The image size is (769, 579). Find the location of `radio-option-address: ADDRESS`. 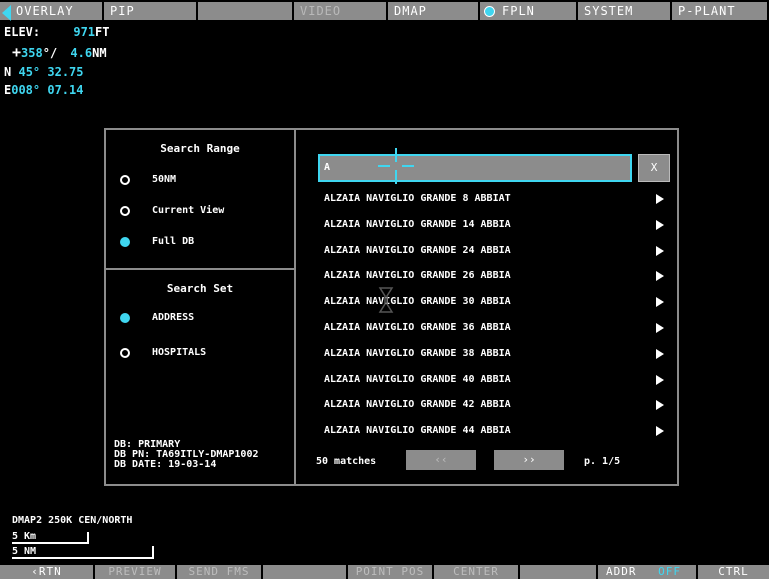

radio-option-address: ADDRESS is located at coordinates (200, 318).